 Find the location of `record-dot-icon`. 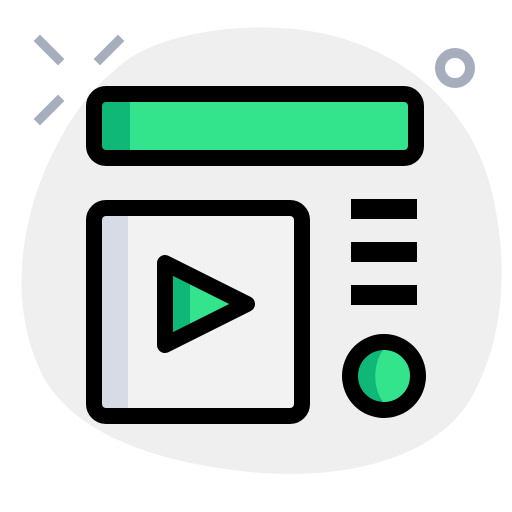

record-dot-icon is located at coordinates (384, 376).